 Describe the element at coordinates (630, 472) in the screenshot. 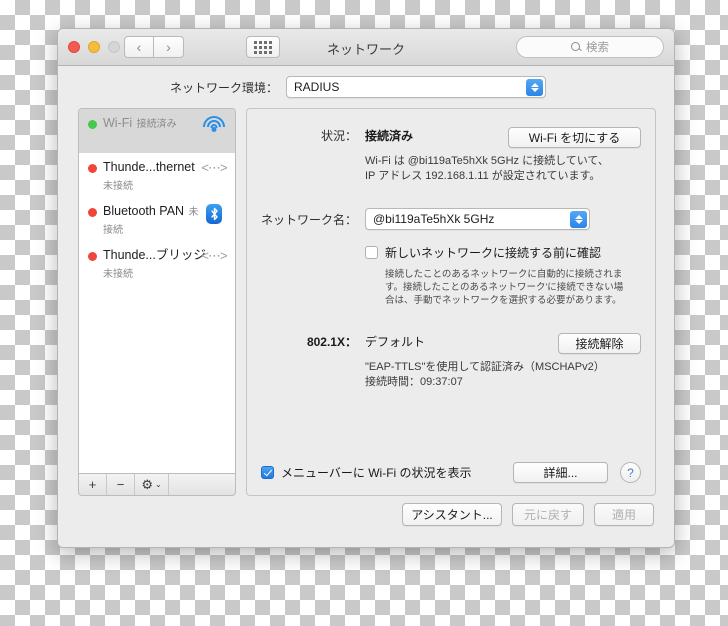

I see `help-button: ?` at that location.